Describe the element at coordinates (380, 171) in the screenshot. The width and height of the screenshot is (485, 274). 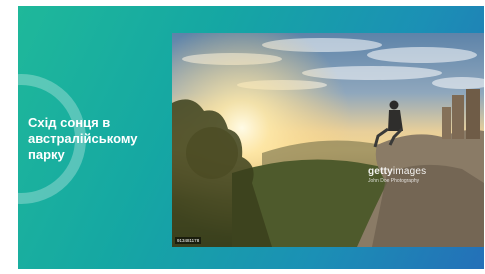
I see `watermark-brand-bold: getty` at that location.